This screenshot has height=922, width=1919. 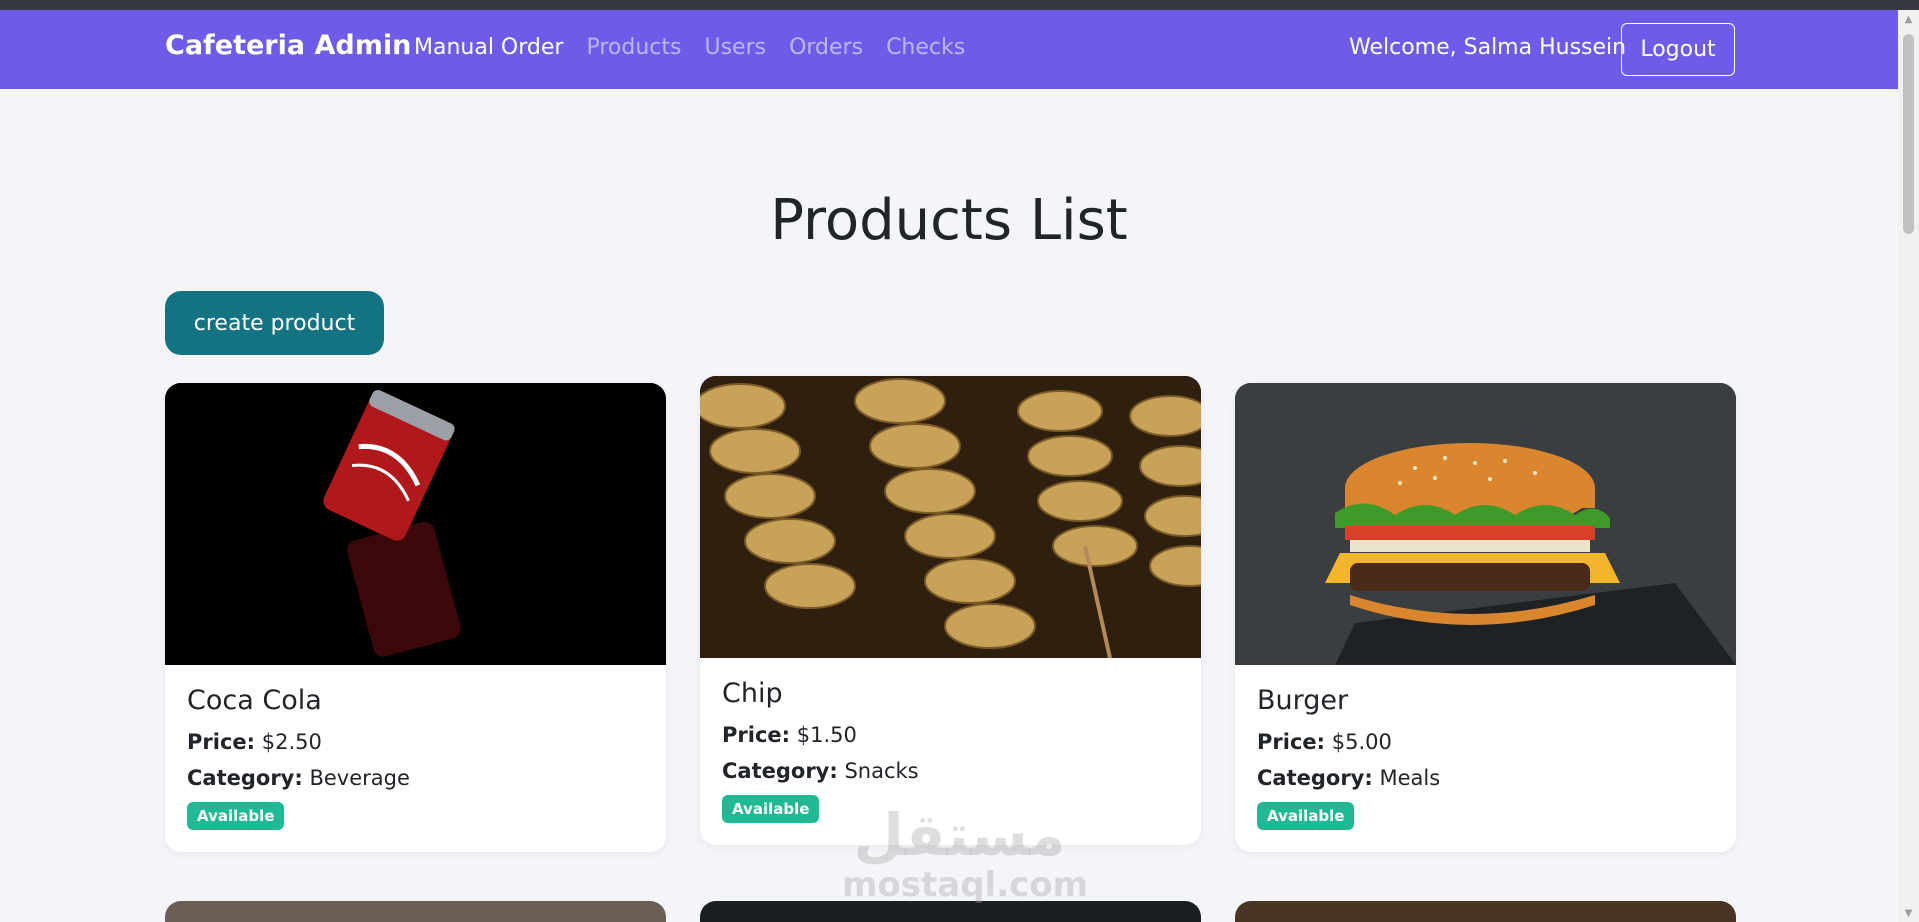 I want to click on category-value: Meals, so click(x=1410, y=778).